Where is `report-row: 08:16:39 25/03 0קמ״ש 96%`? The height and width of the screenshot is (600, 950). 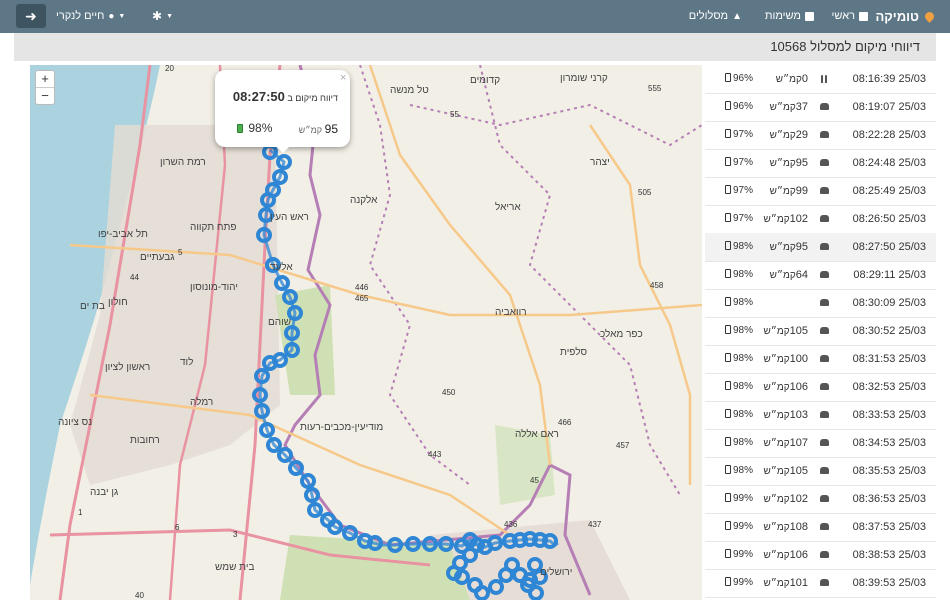
report-row: 08:16:39 25/03 0קמ״ש 96% is located at coordinates (820, 79).